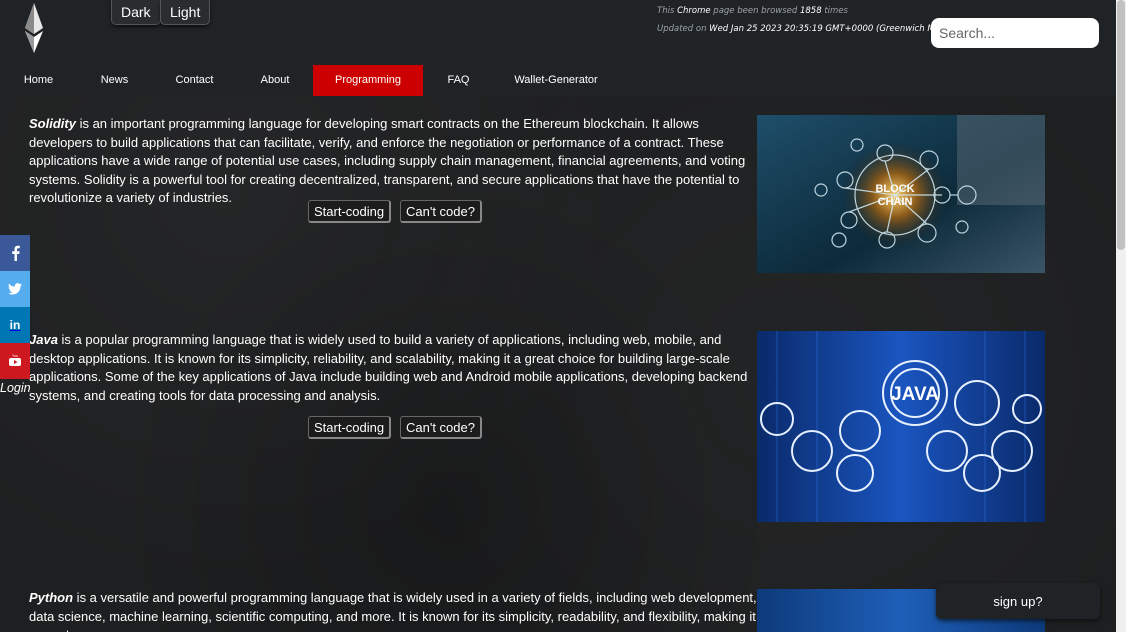 This screenshot has width=1126, height=632. Describe the element at coordinates (350, 211) in the screenshot. I see `solidity-start-coding-button: Start-coding` at that location.